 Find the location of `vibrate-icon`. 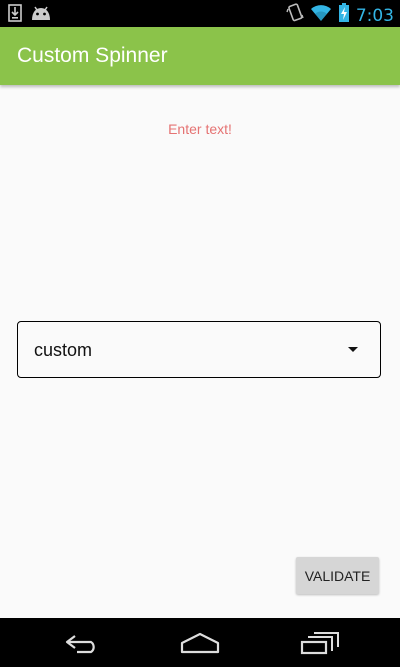

vibrate-icon is located at coordinates (295, 15).